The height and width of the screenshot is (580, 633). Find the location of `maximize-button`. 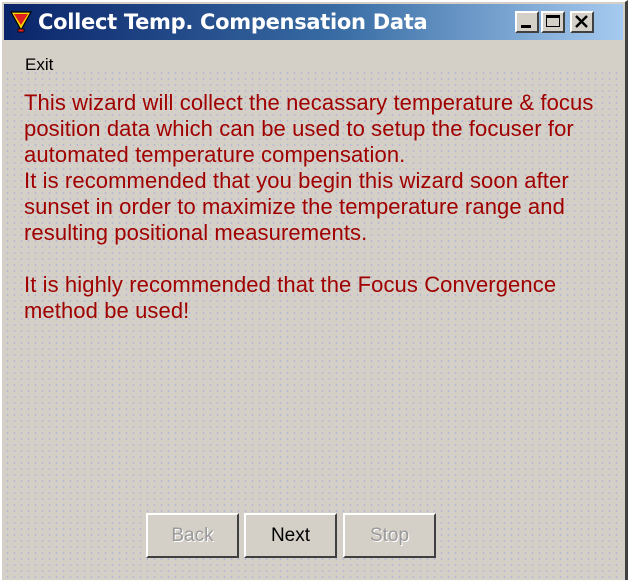

maximize-button is located at coordinates (553, 22).